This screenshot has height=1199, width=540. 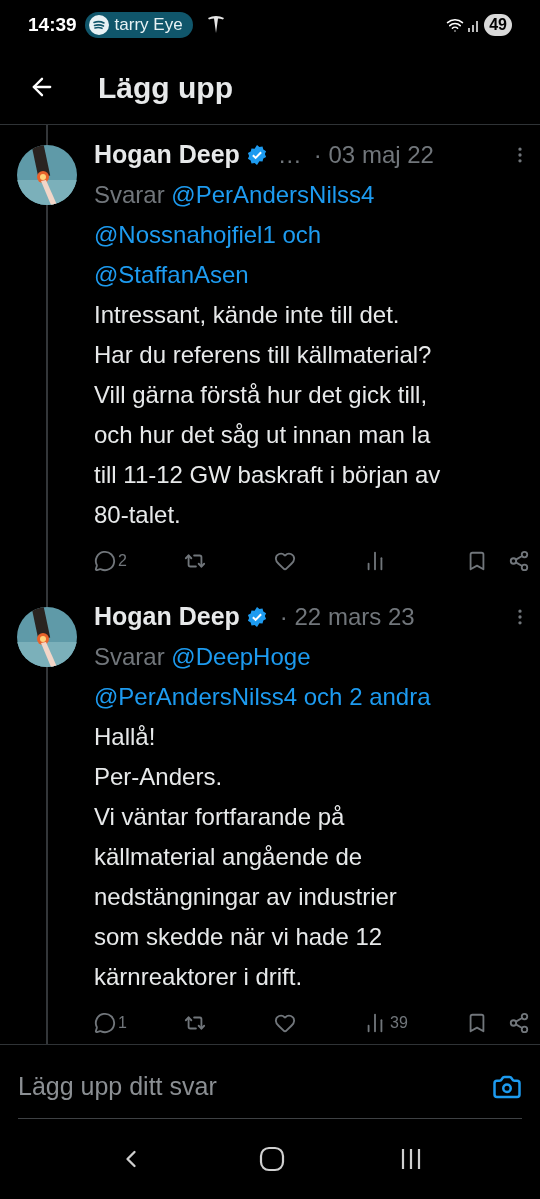 I want to click on view-count: 39, so click(x=399, y=1023).